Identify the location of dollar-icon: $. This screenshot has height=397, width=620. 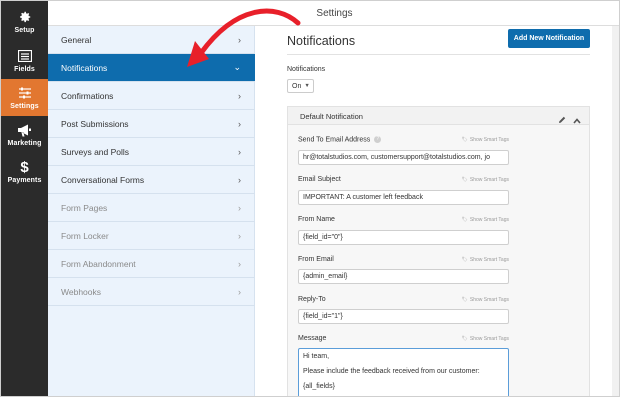
(24, 167).